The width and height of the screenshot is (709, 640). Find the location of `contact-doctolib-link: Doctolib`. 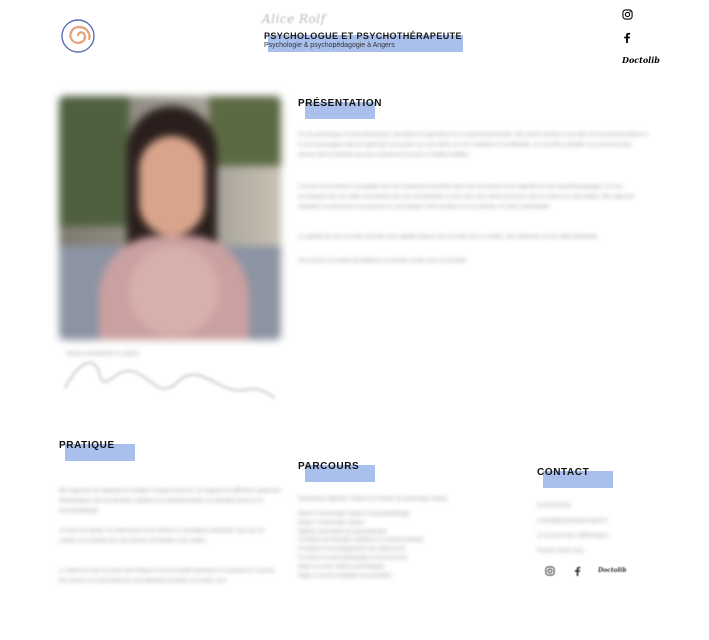

contact-doctolib-link: Doctolib is located at coordinates (612, 570).